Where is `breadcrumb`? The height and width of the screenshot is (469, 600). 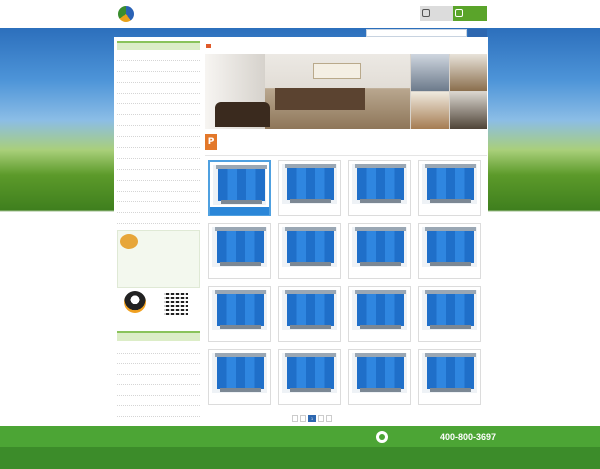 breadcrumb is located at coordinates (346, 46).